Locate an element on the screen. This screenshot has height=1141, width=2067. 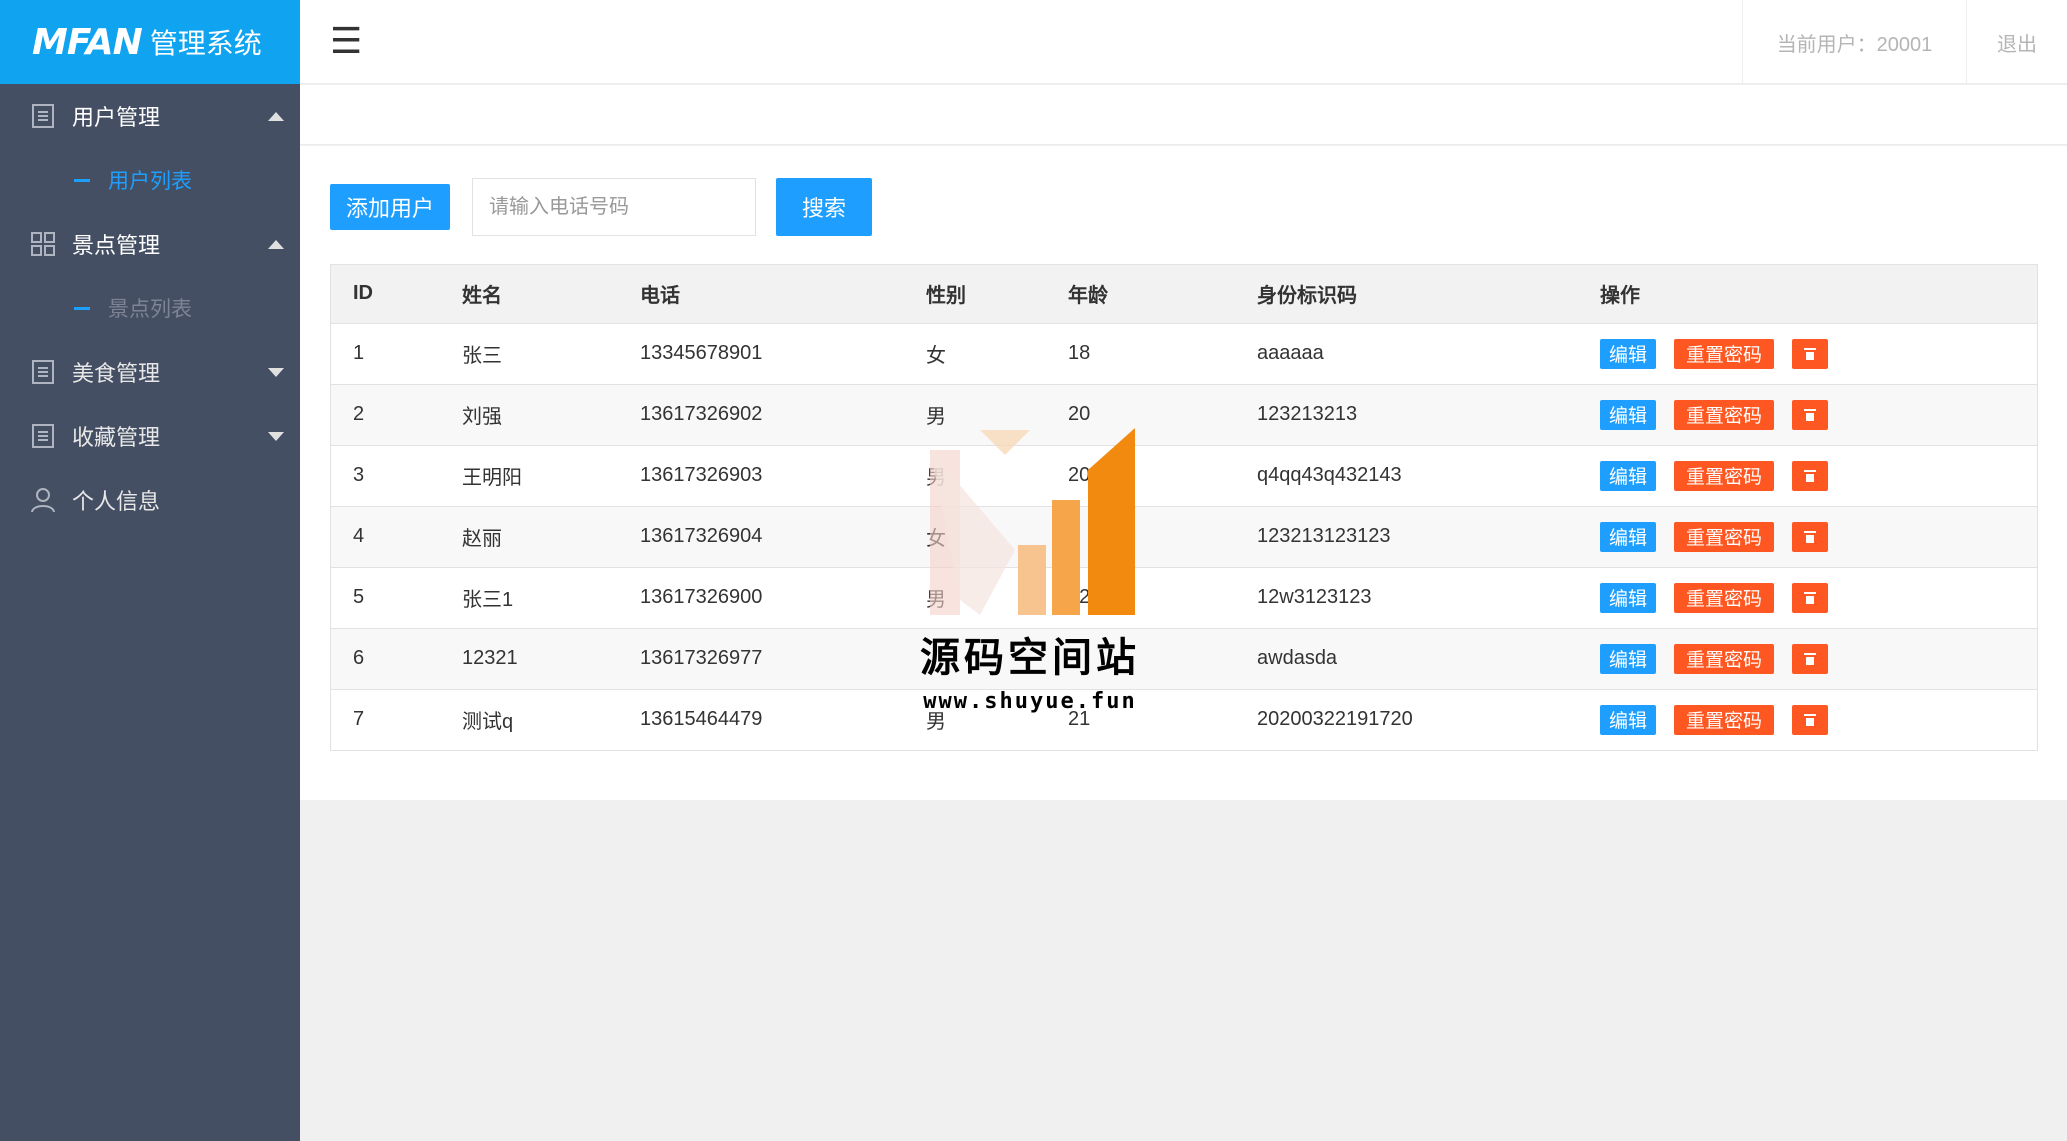
cell-ident: 123213213 is located at coordinates (1406, 414).